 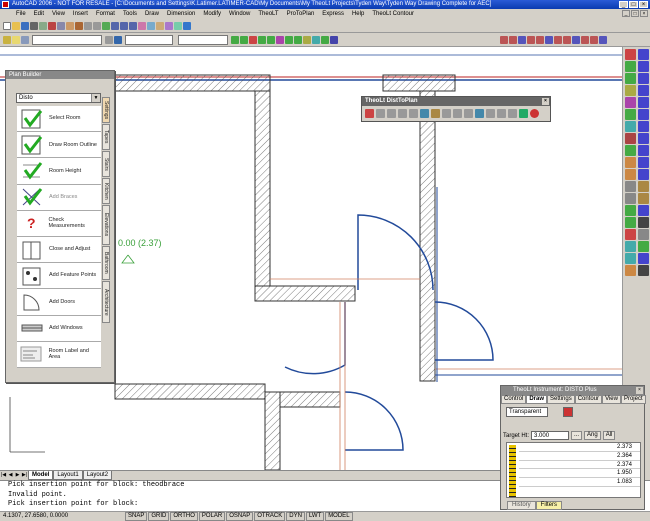 I want to click on grid-toggle: GRID, so click(x=159, y=516).